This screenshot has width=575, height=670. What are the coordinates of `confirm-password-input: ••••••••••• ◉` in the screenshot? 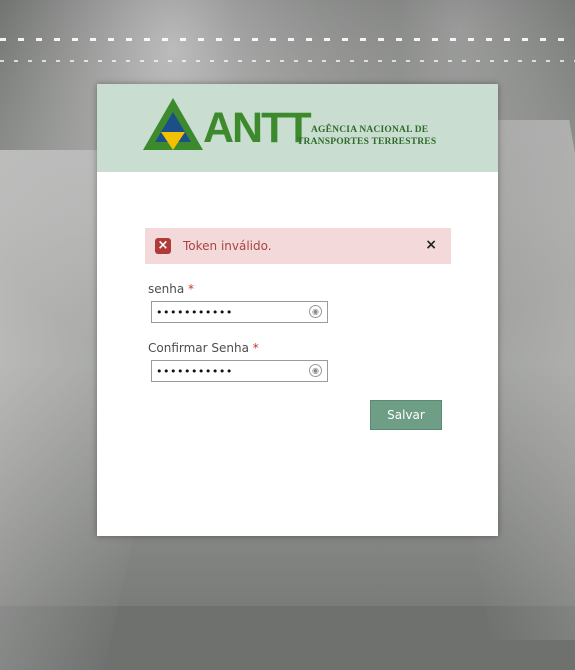 It's located at (239, 371).